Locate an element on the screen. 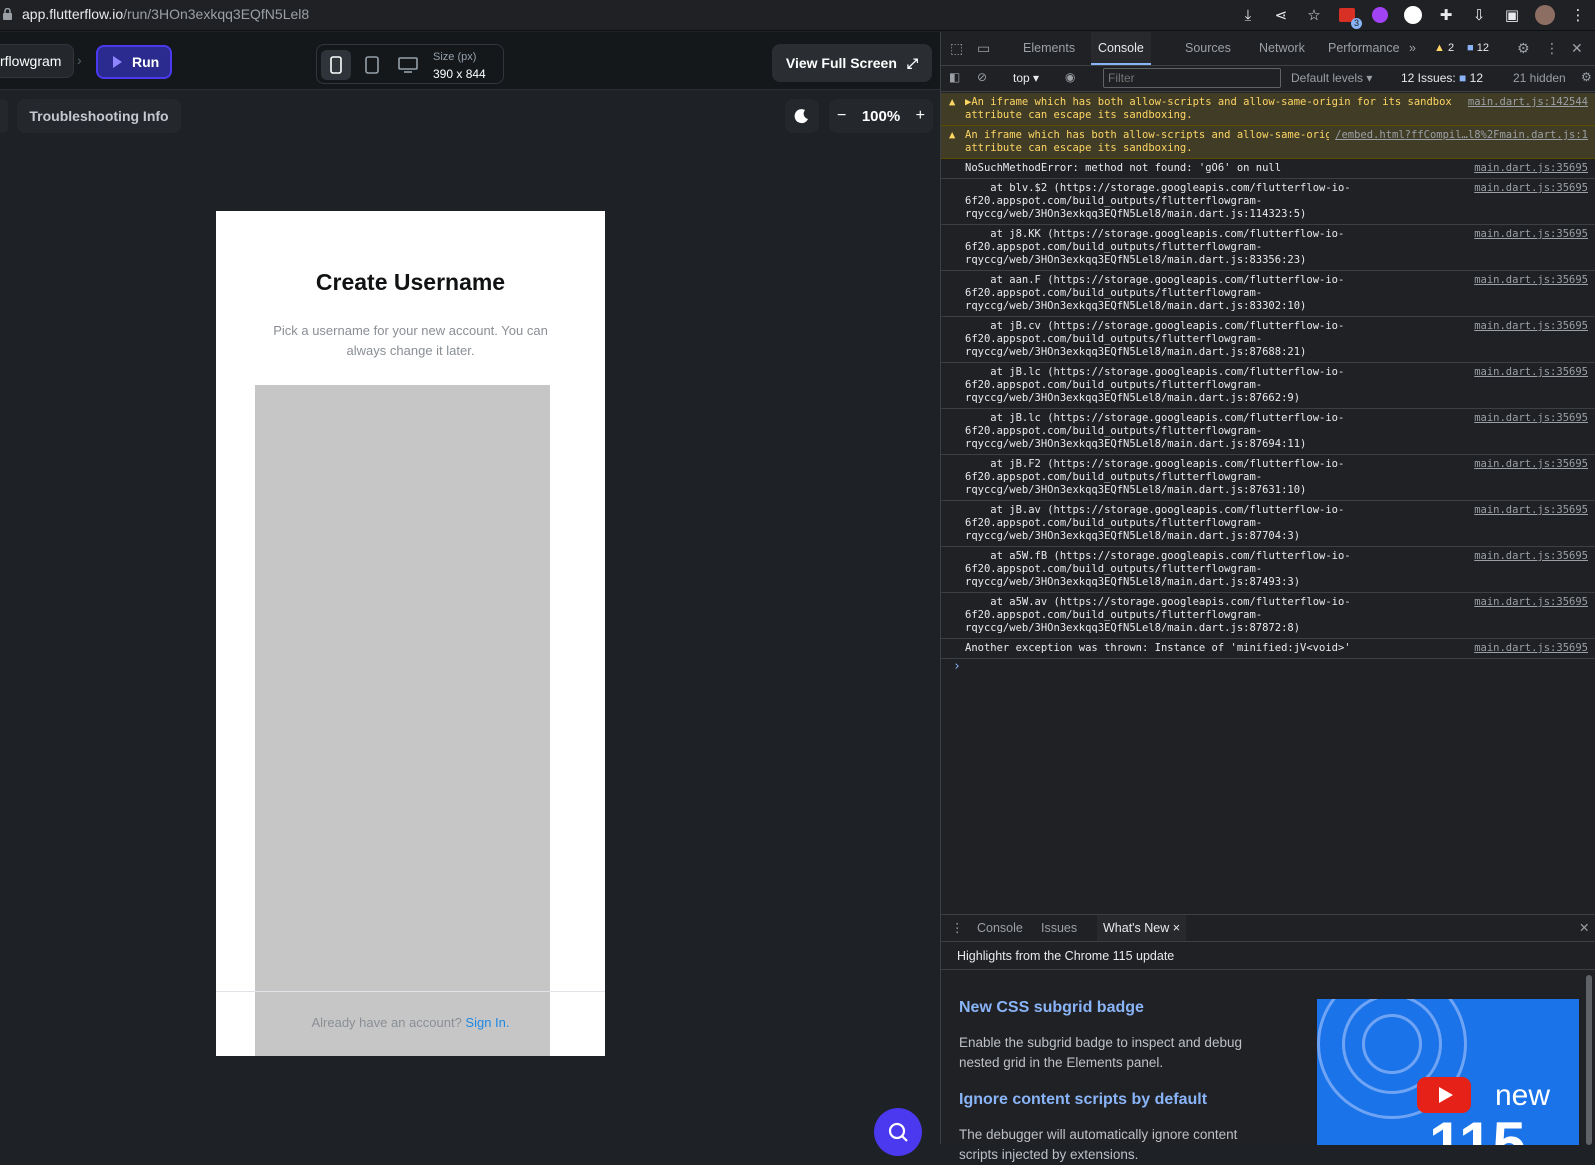 Image resolution: width=1595 pixels, height=1165 pixels. close-tab-icon: × is located at coordinates (1176, 928).